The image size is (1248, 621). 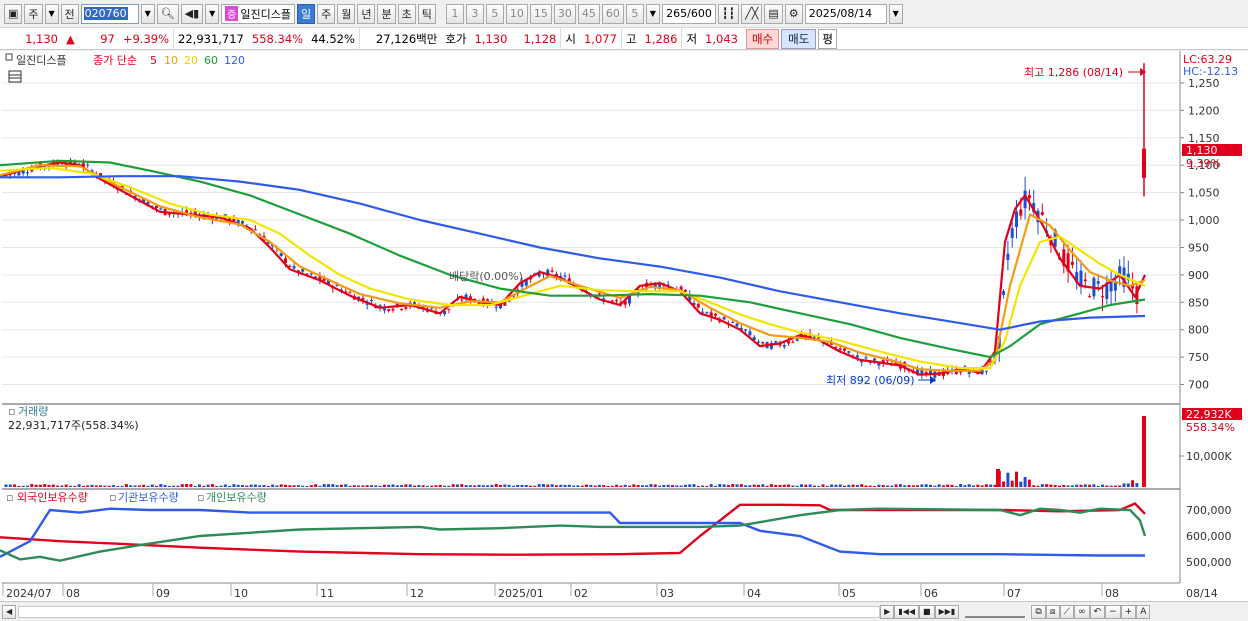 What do you see at coordinates (9, 611) in the screenshot?
I see `scroll-left-icon: ◀` at bounding box center [9, 611].